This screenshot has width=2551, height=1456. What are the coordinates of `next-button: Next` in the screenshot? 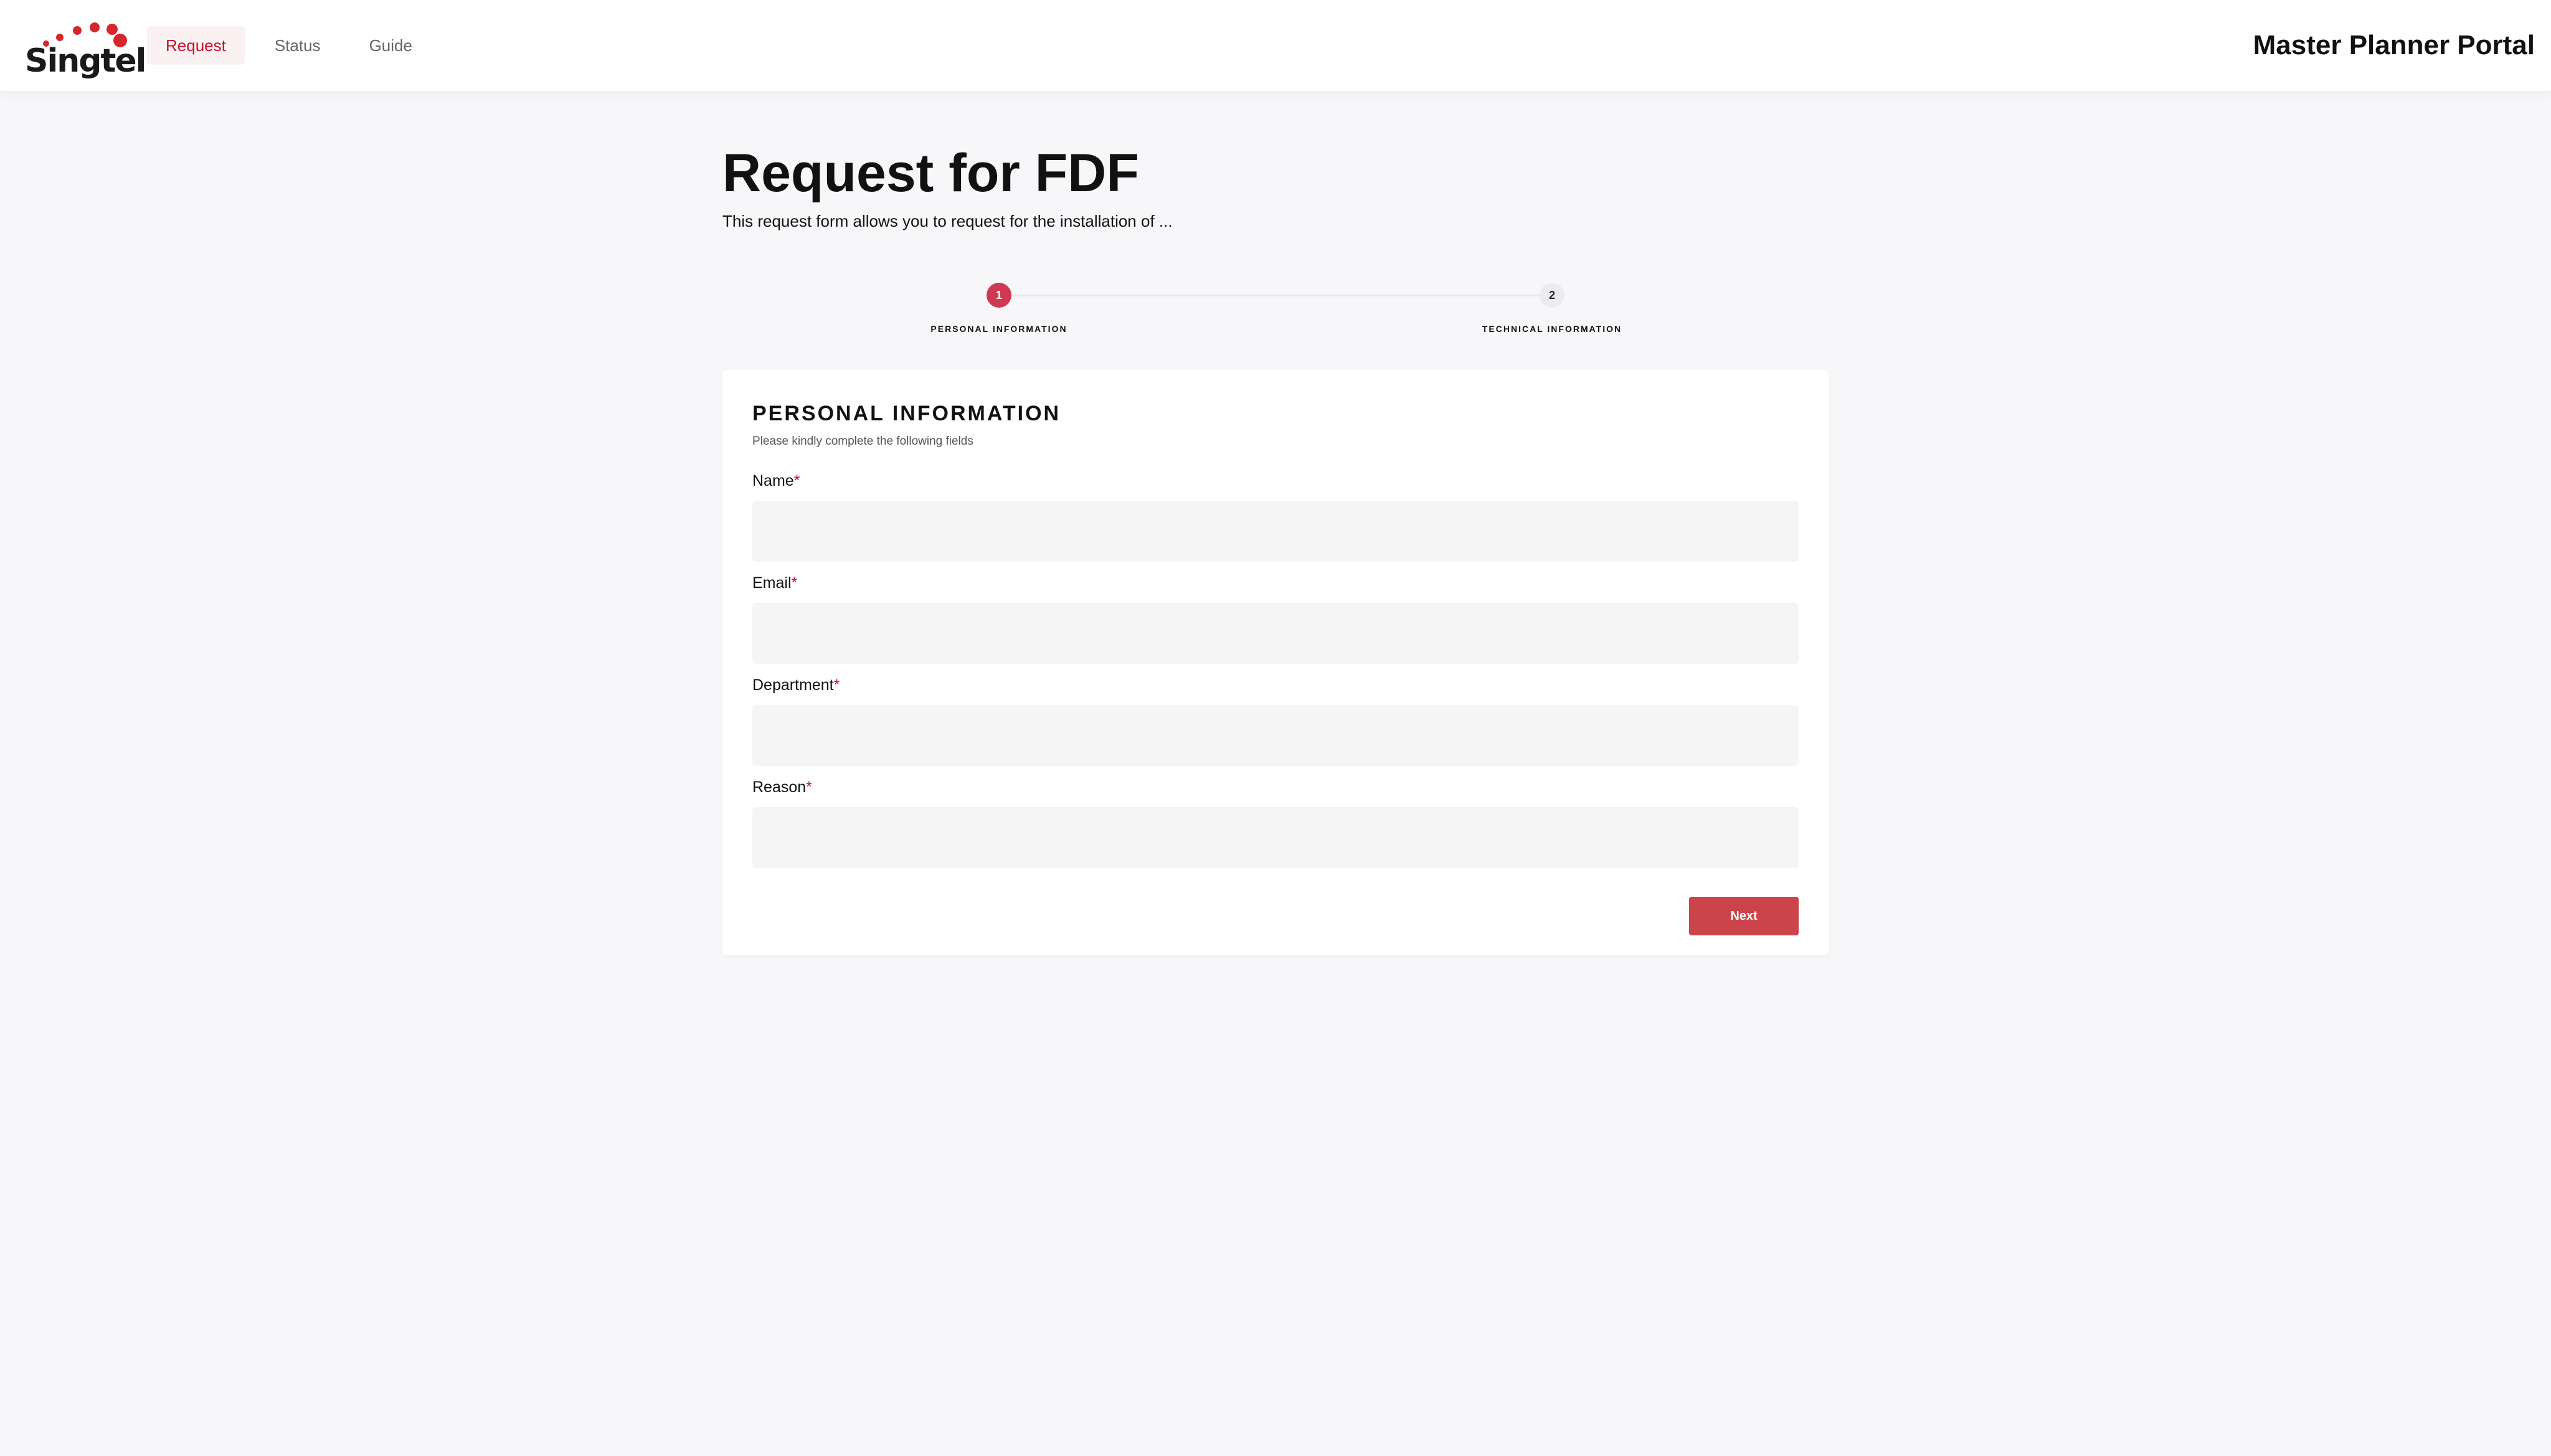 It's located at (1744, 916).